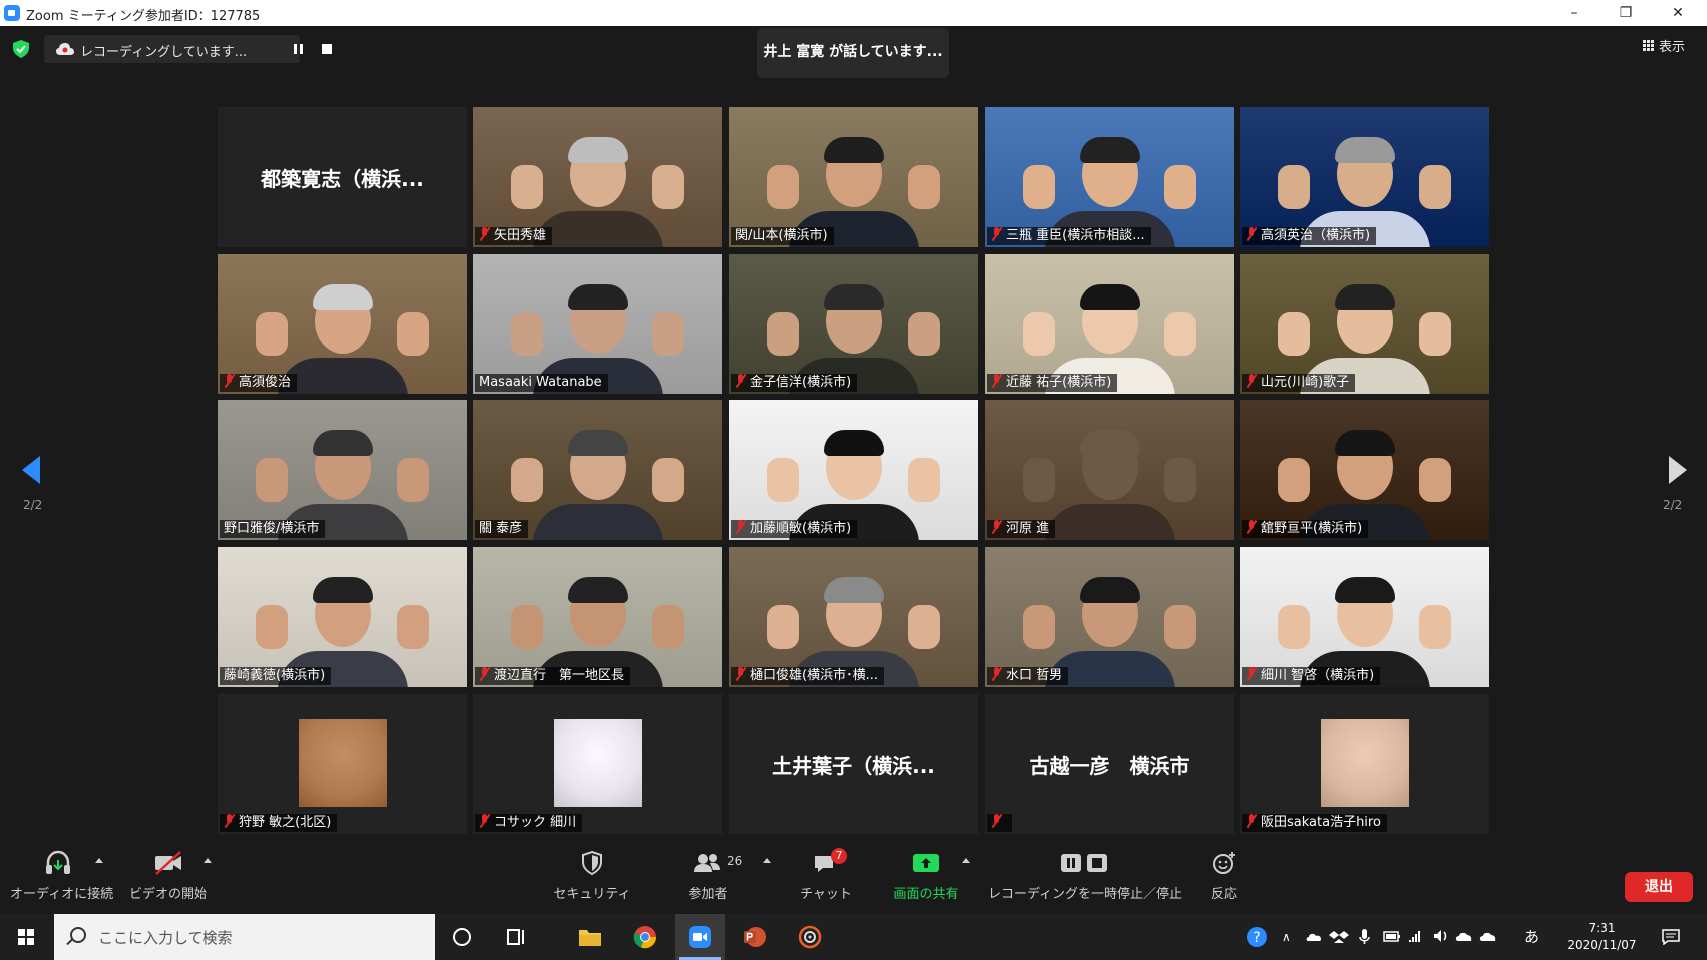 This screenshot has width=1707, height=960. I want to click on participant-tile: 狩野 敏之(北区), so click(342, 764).